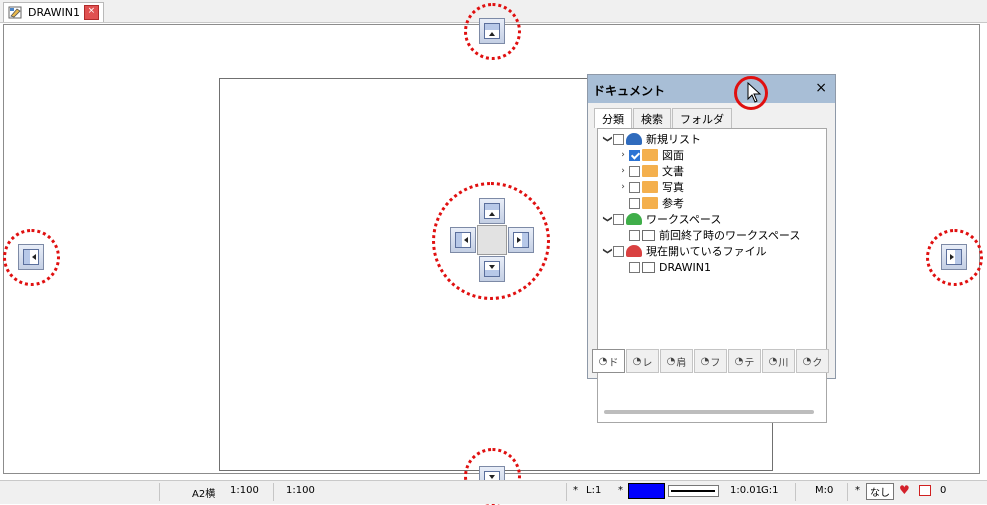 This screenshot has height=505, width=987. What do you see at coordinates (646, 491) in the screenshot?
I see `color-swatch` at bounding box center [646, 491].